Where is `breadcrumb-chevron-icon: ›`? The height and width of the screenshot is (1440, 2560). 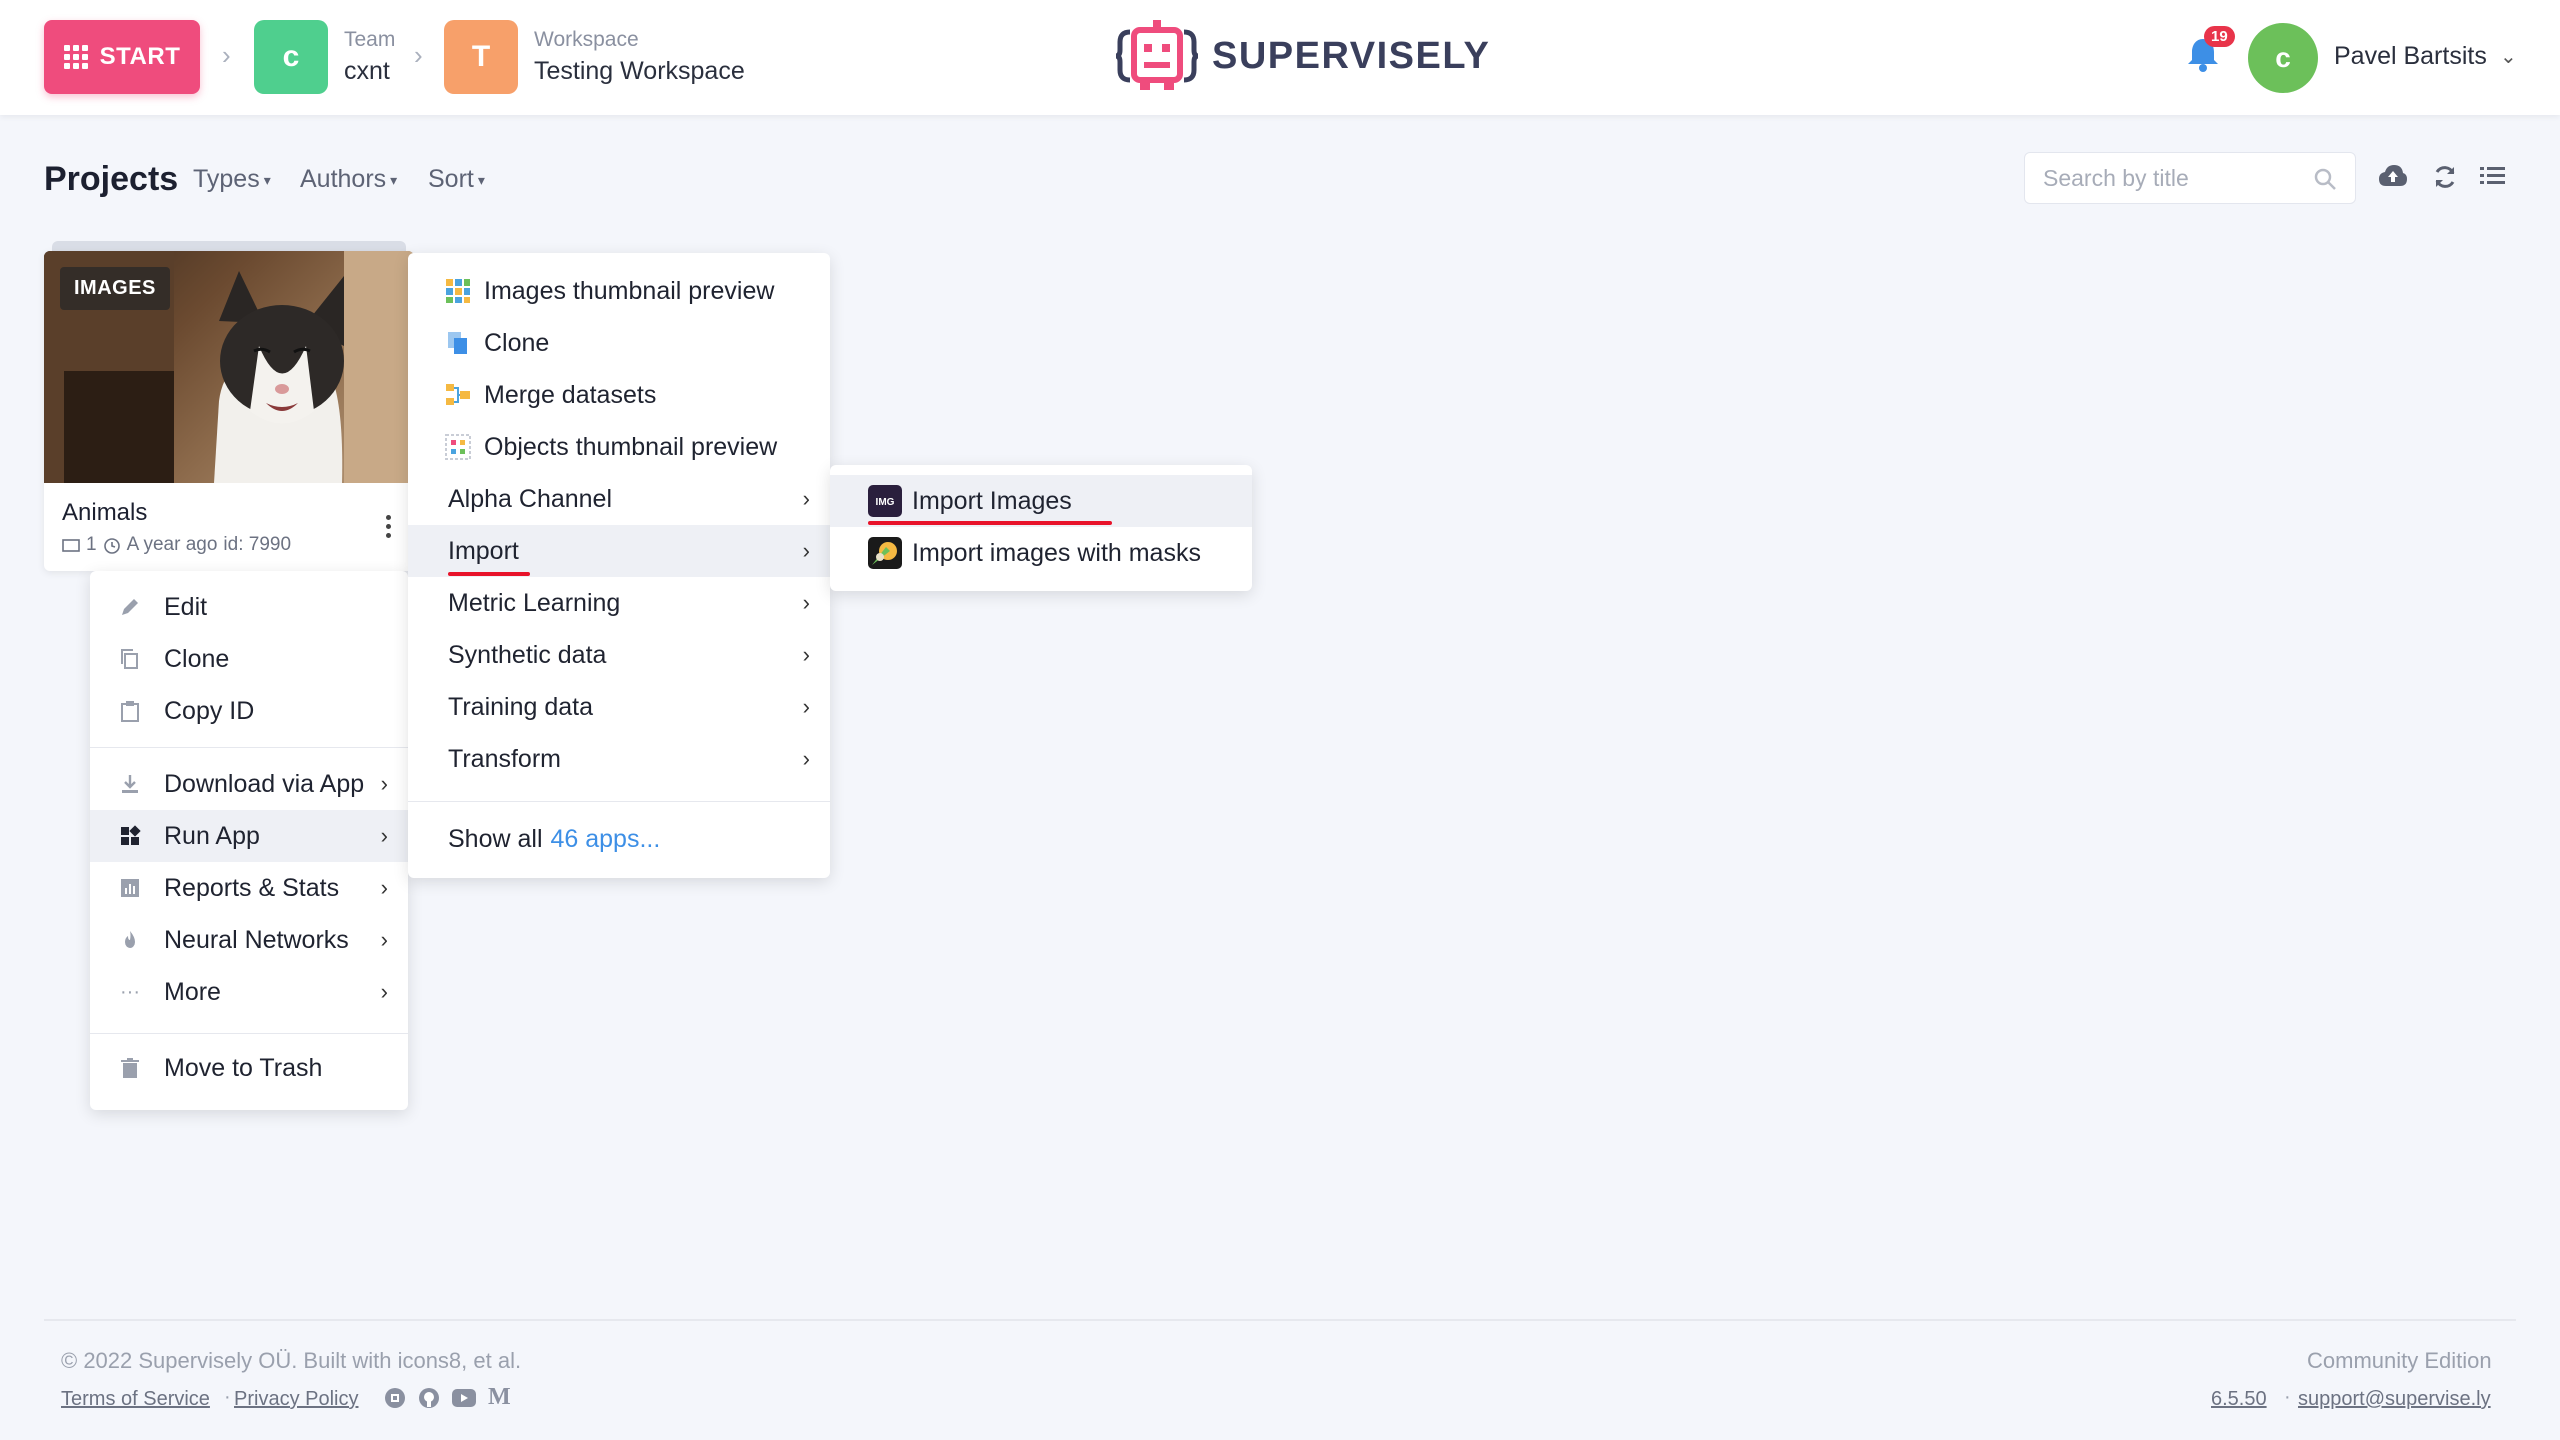 breadcrumb-chevron-icon: › is located at coordinates (226, 55).